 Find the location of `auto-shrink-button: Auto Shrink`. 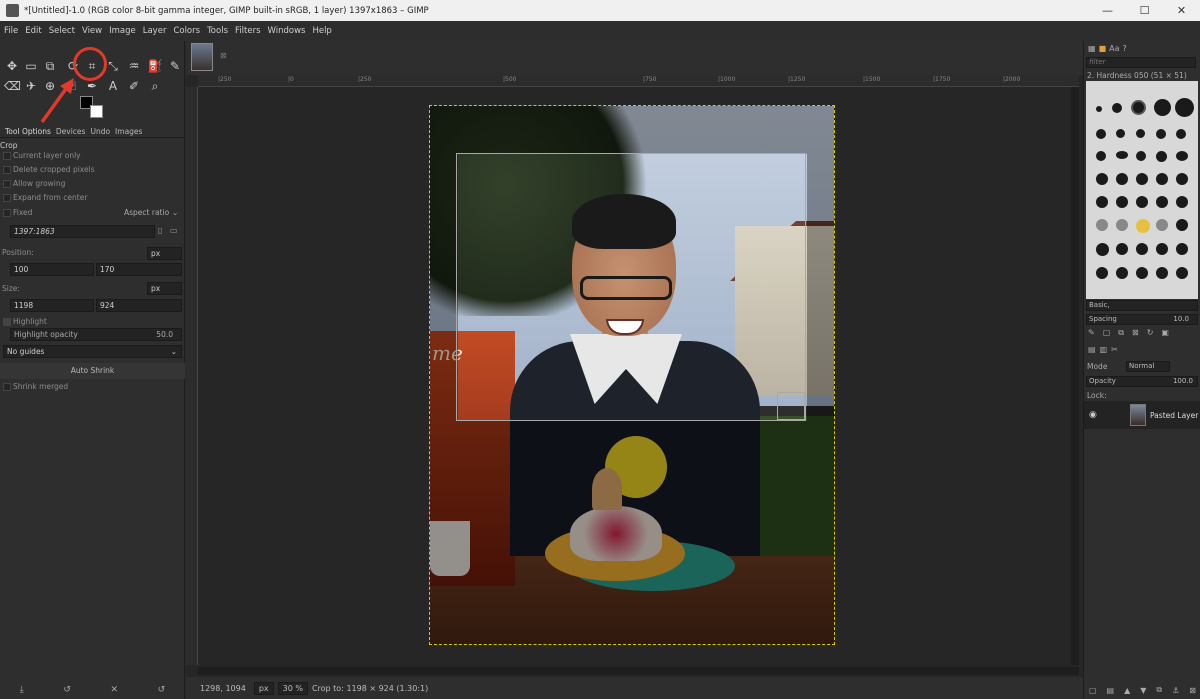

auto-shrink-button: Auto Shrink is located at coordinates (92, 371).